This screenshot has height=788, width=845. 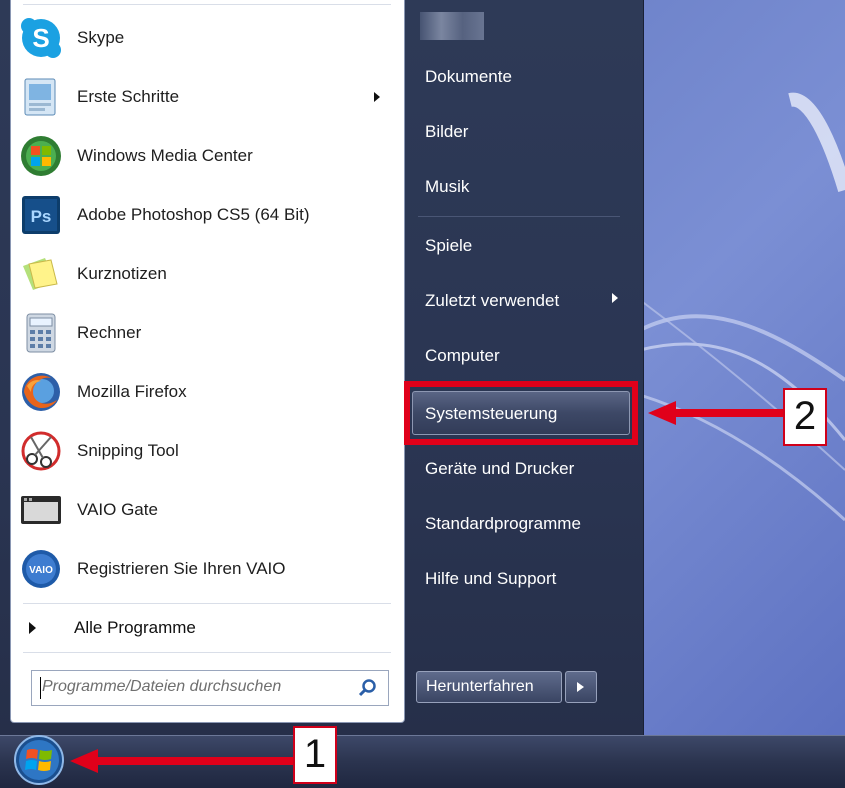 I want to click on shutdown-button: Herunterfahren, so click(x=489, y=687).